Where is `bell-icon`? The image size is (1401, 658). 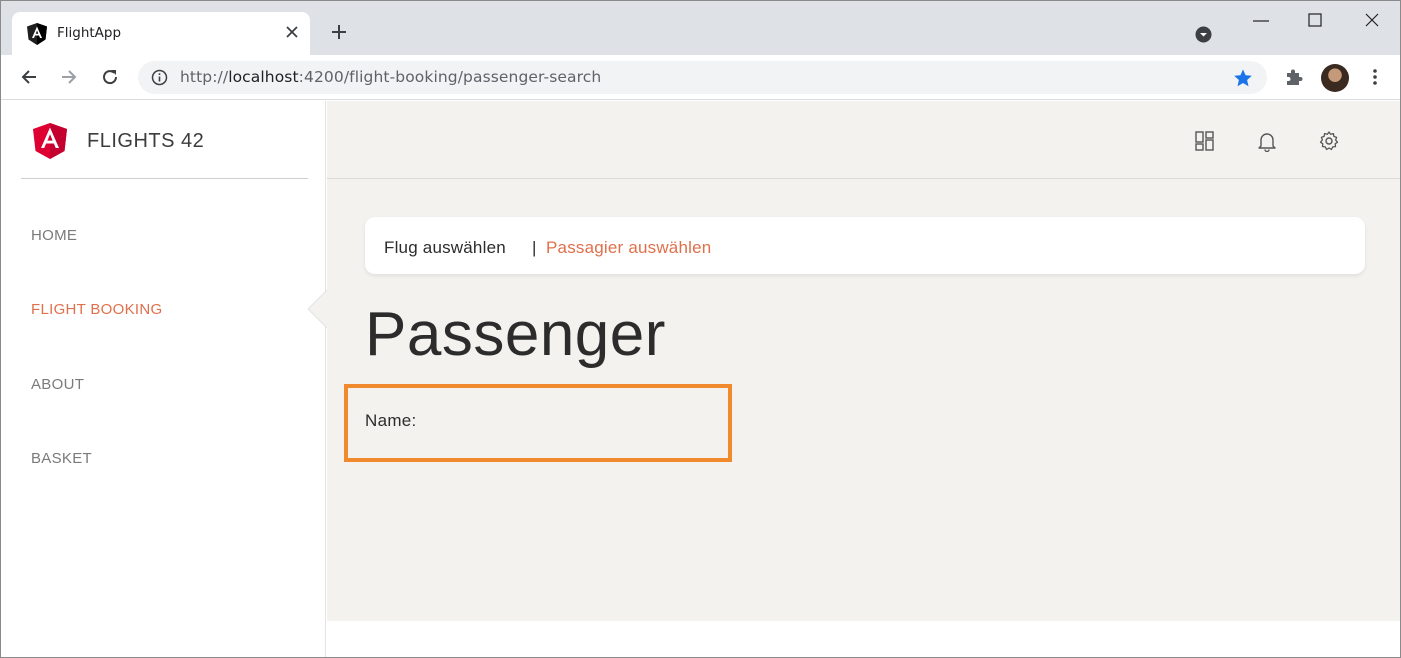
bell-icon is located at coordinates (1267, 141).